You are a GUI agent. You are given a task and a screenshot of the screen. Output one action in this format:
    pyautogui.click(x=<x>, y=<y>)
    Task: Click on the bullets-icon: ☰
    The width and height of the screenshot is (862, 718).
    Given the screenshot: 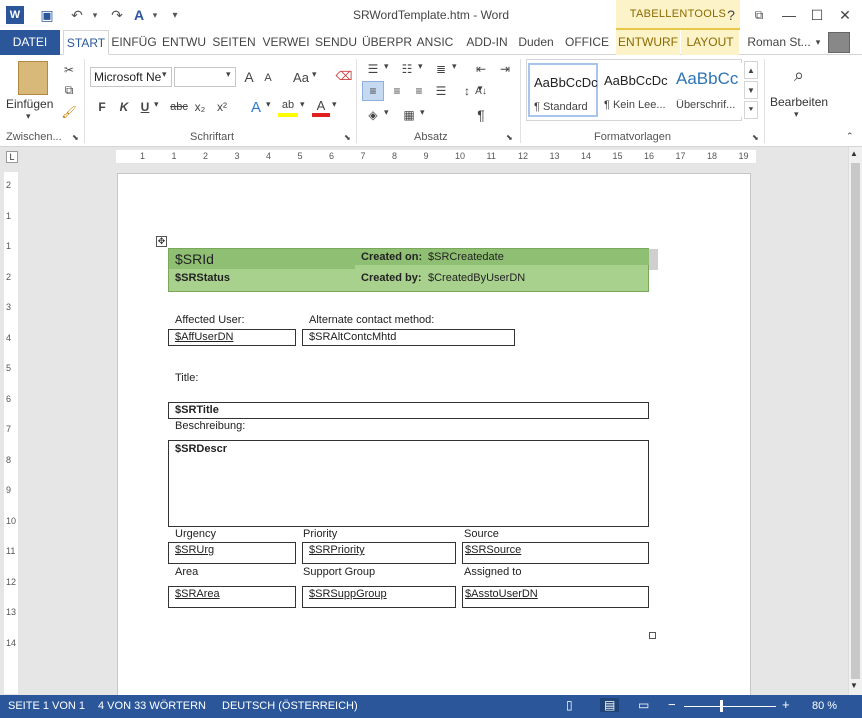 What is the action you would take?
    pyautogui.click(x=373, y=69)
    